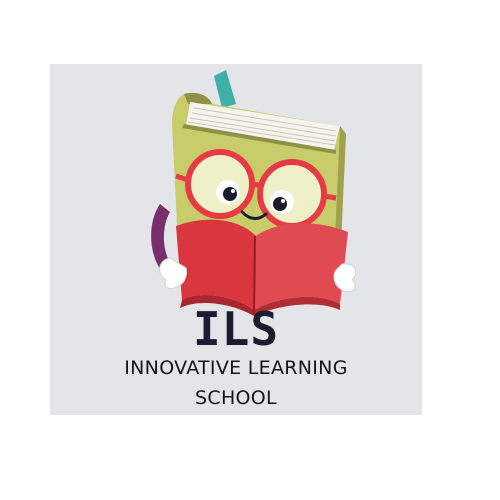  Describe the element at coordinates (236, 329) in the screenshot. I see `school-acronym: ILS` at that location.